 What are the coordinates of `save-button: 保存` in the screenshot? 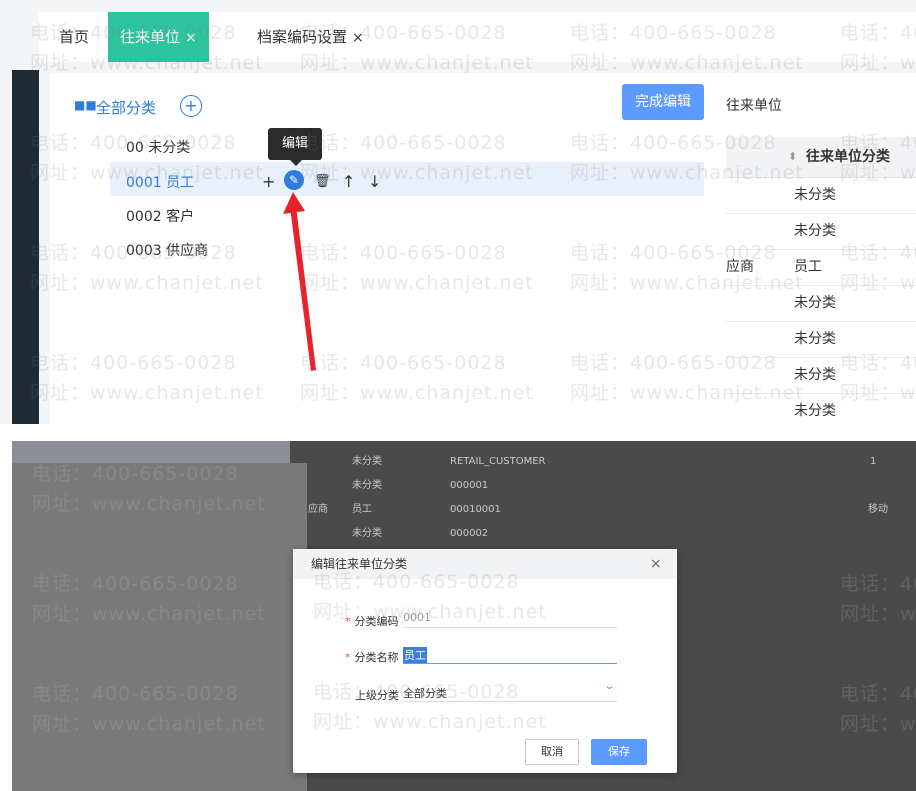 It's located at (619, 752).